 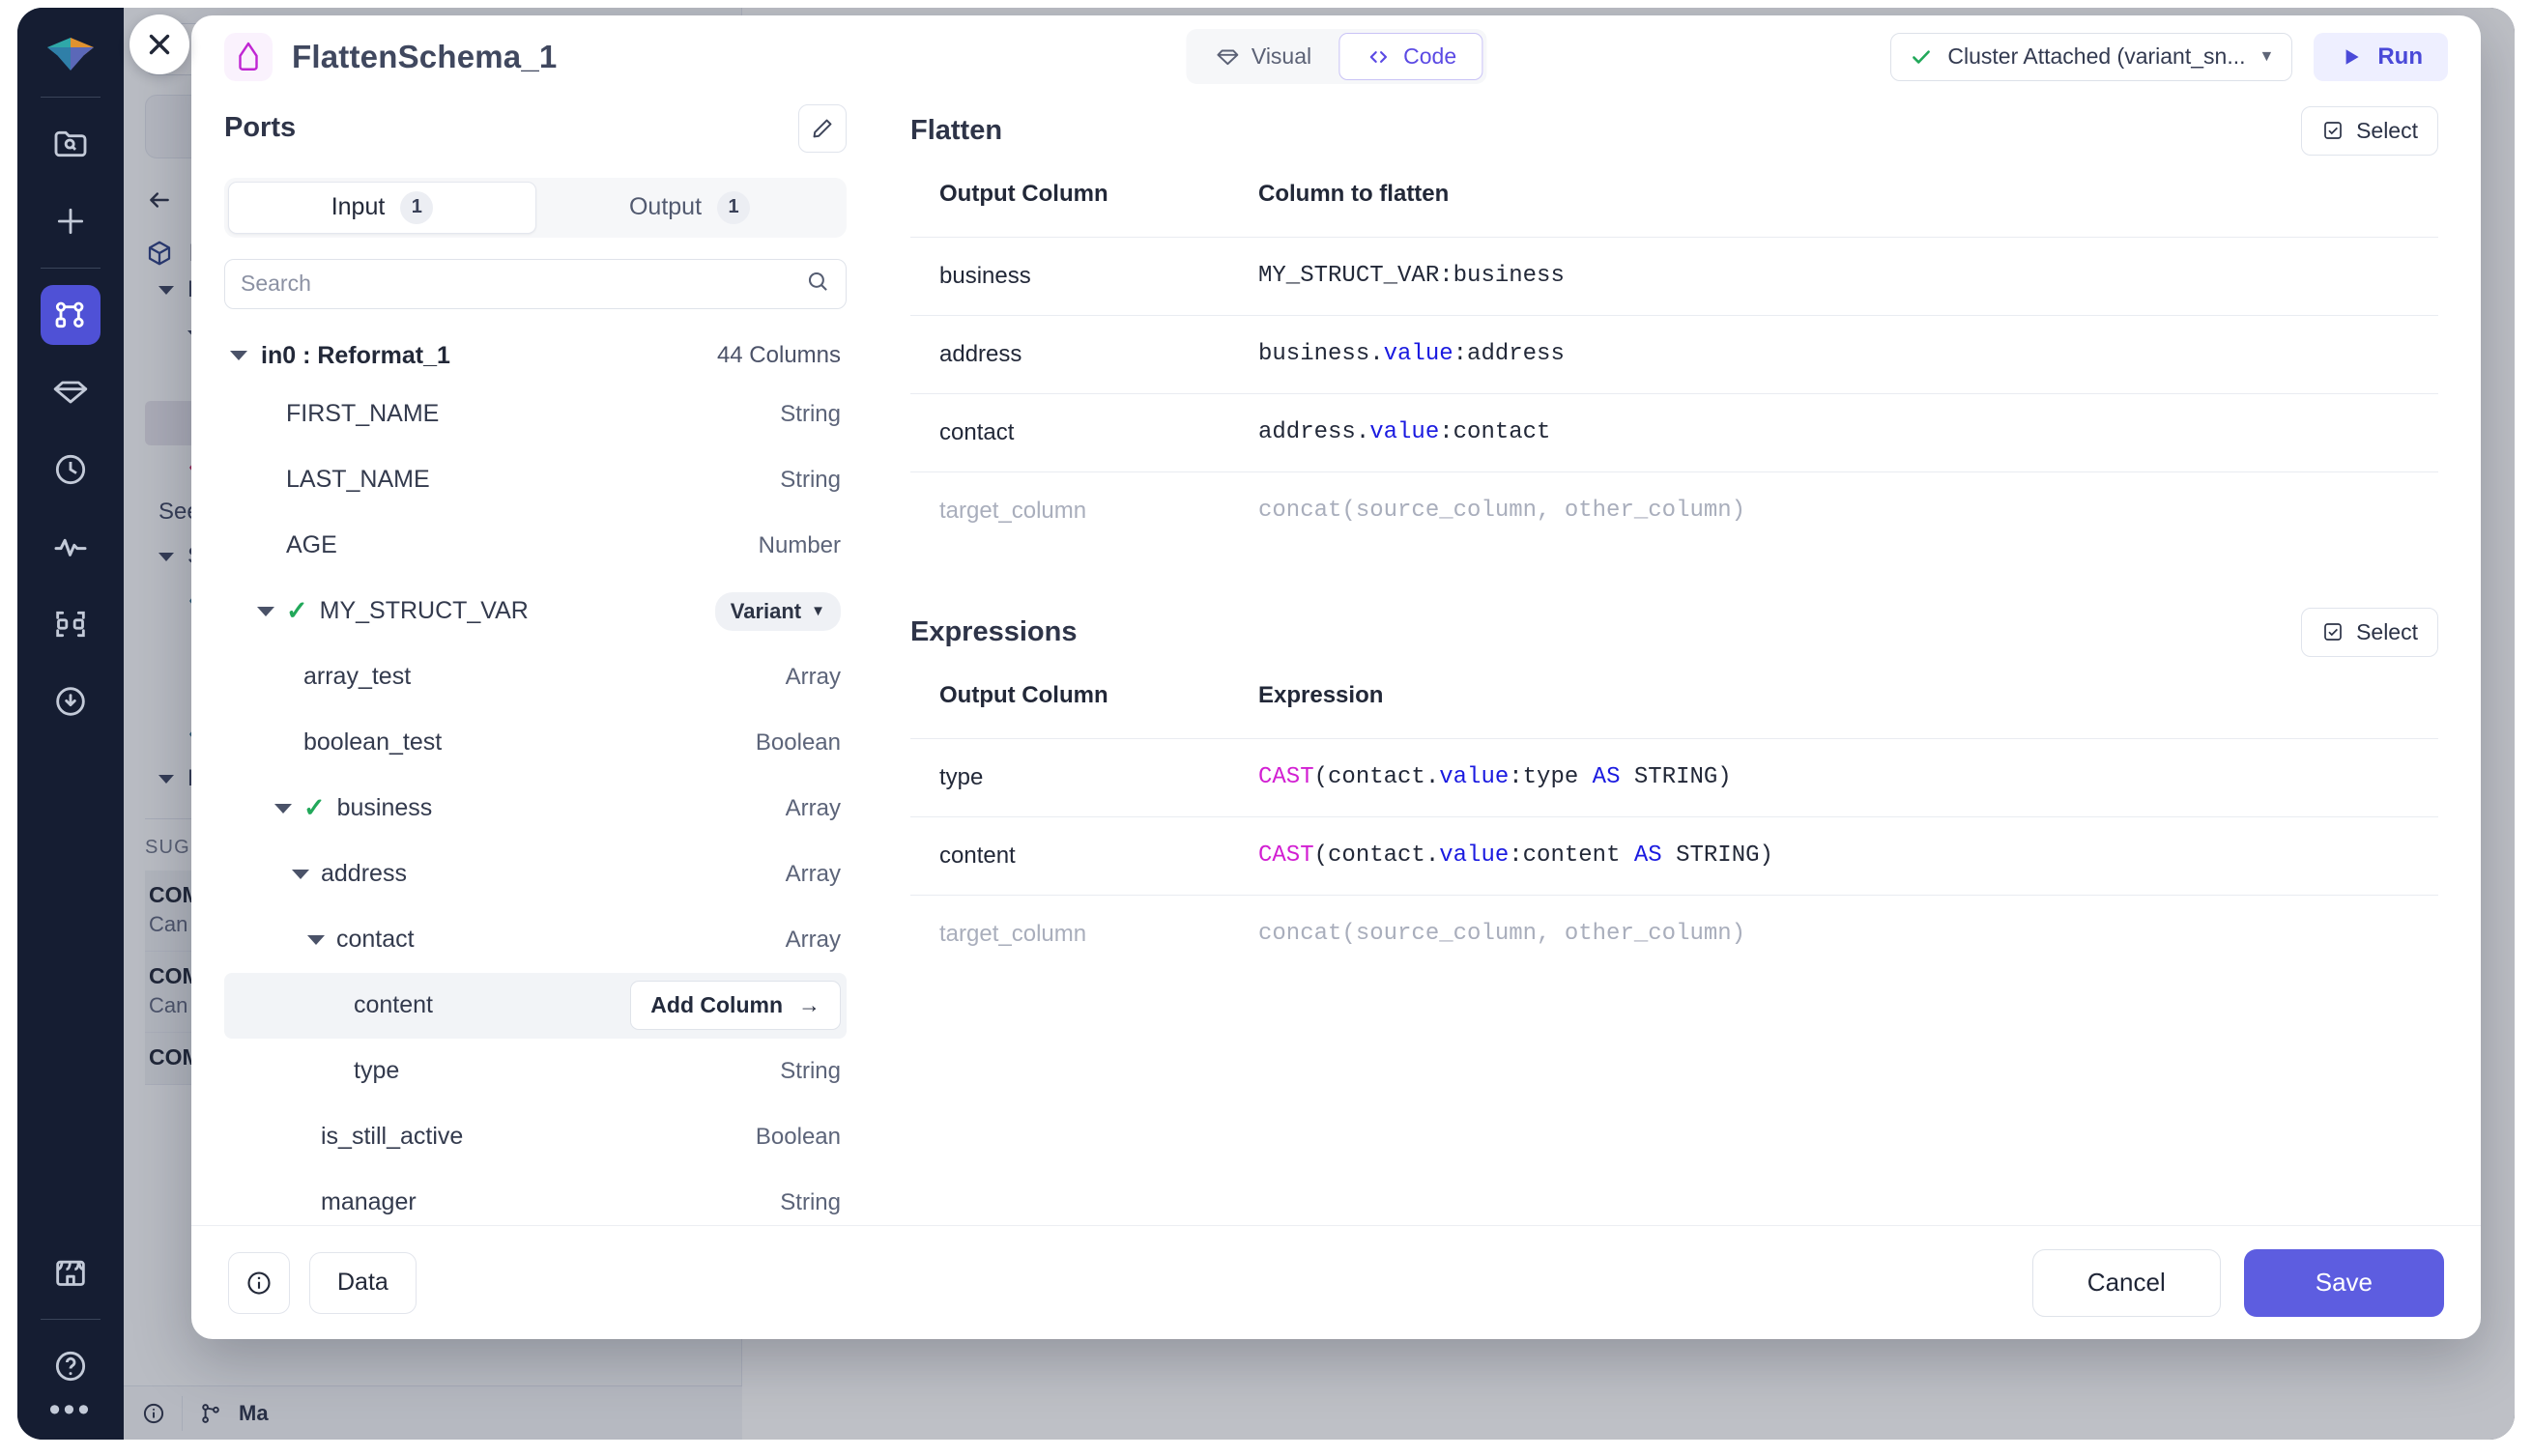 What do you see at coordinates (535, 677) in the screenshot?
I see `tree-row: array_test Array` at bounding box center [535, 677].